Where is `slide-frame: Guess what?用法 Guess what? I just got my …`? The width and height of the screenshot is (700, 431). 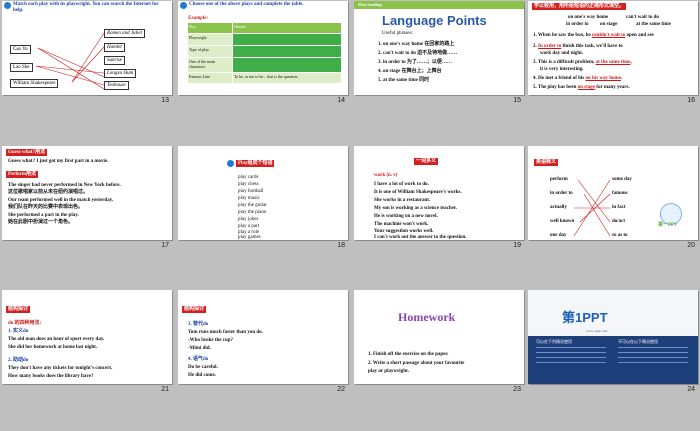 slide-frame: Guess what?用法 Guess what? I just got my … is located at coordinates (87, 193).